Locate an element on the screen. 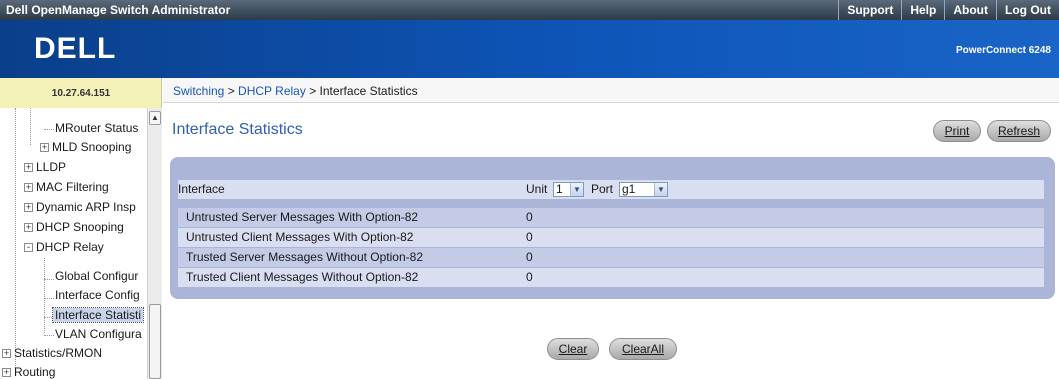  logout-link: Log Out is located at coordinates (1027, 10).